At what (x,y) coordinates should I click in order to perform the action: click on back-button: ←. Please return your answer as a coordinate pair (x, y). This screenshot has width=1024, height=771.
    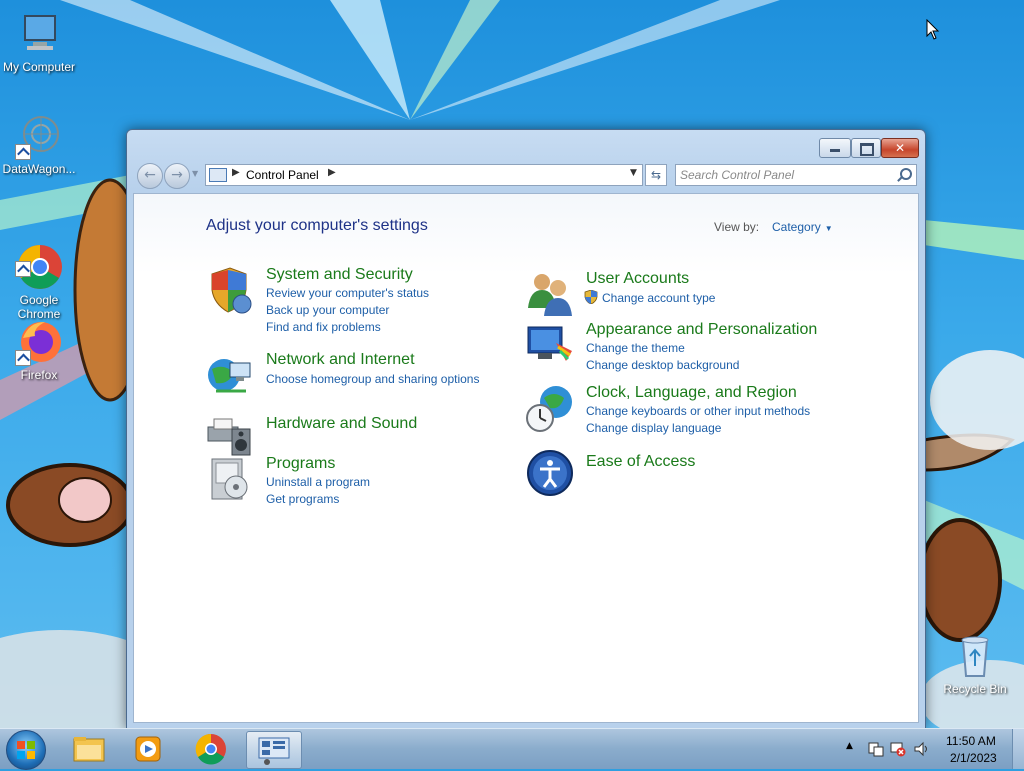
    Looking at the image, I should click on (150, 176).